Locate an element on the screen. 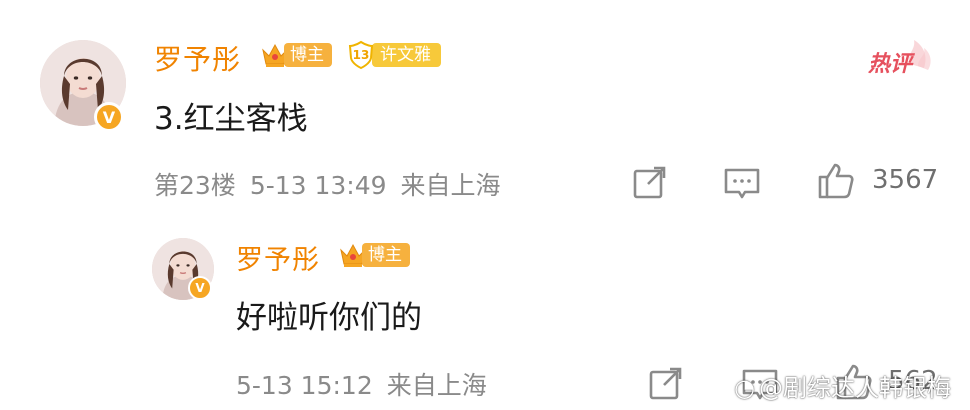 The width and height of the screenshot is (970, 410). like-count: 3567 is located at coordinates (905, 180).